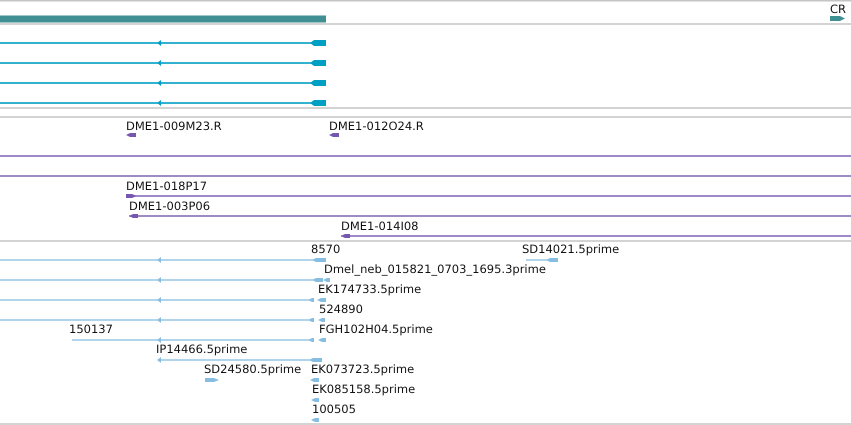 The height and width of the screenshot is (425, 851). What do you see at coordinates (253, 369) in the screenshot?
I see `feature-label: SD24580.5prime` at bounding box center [253, 369].